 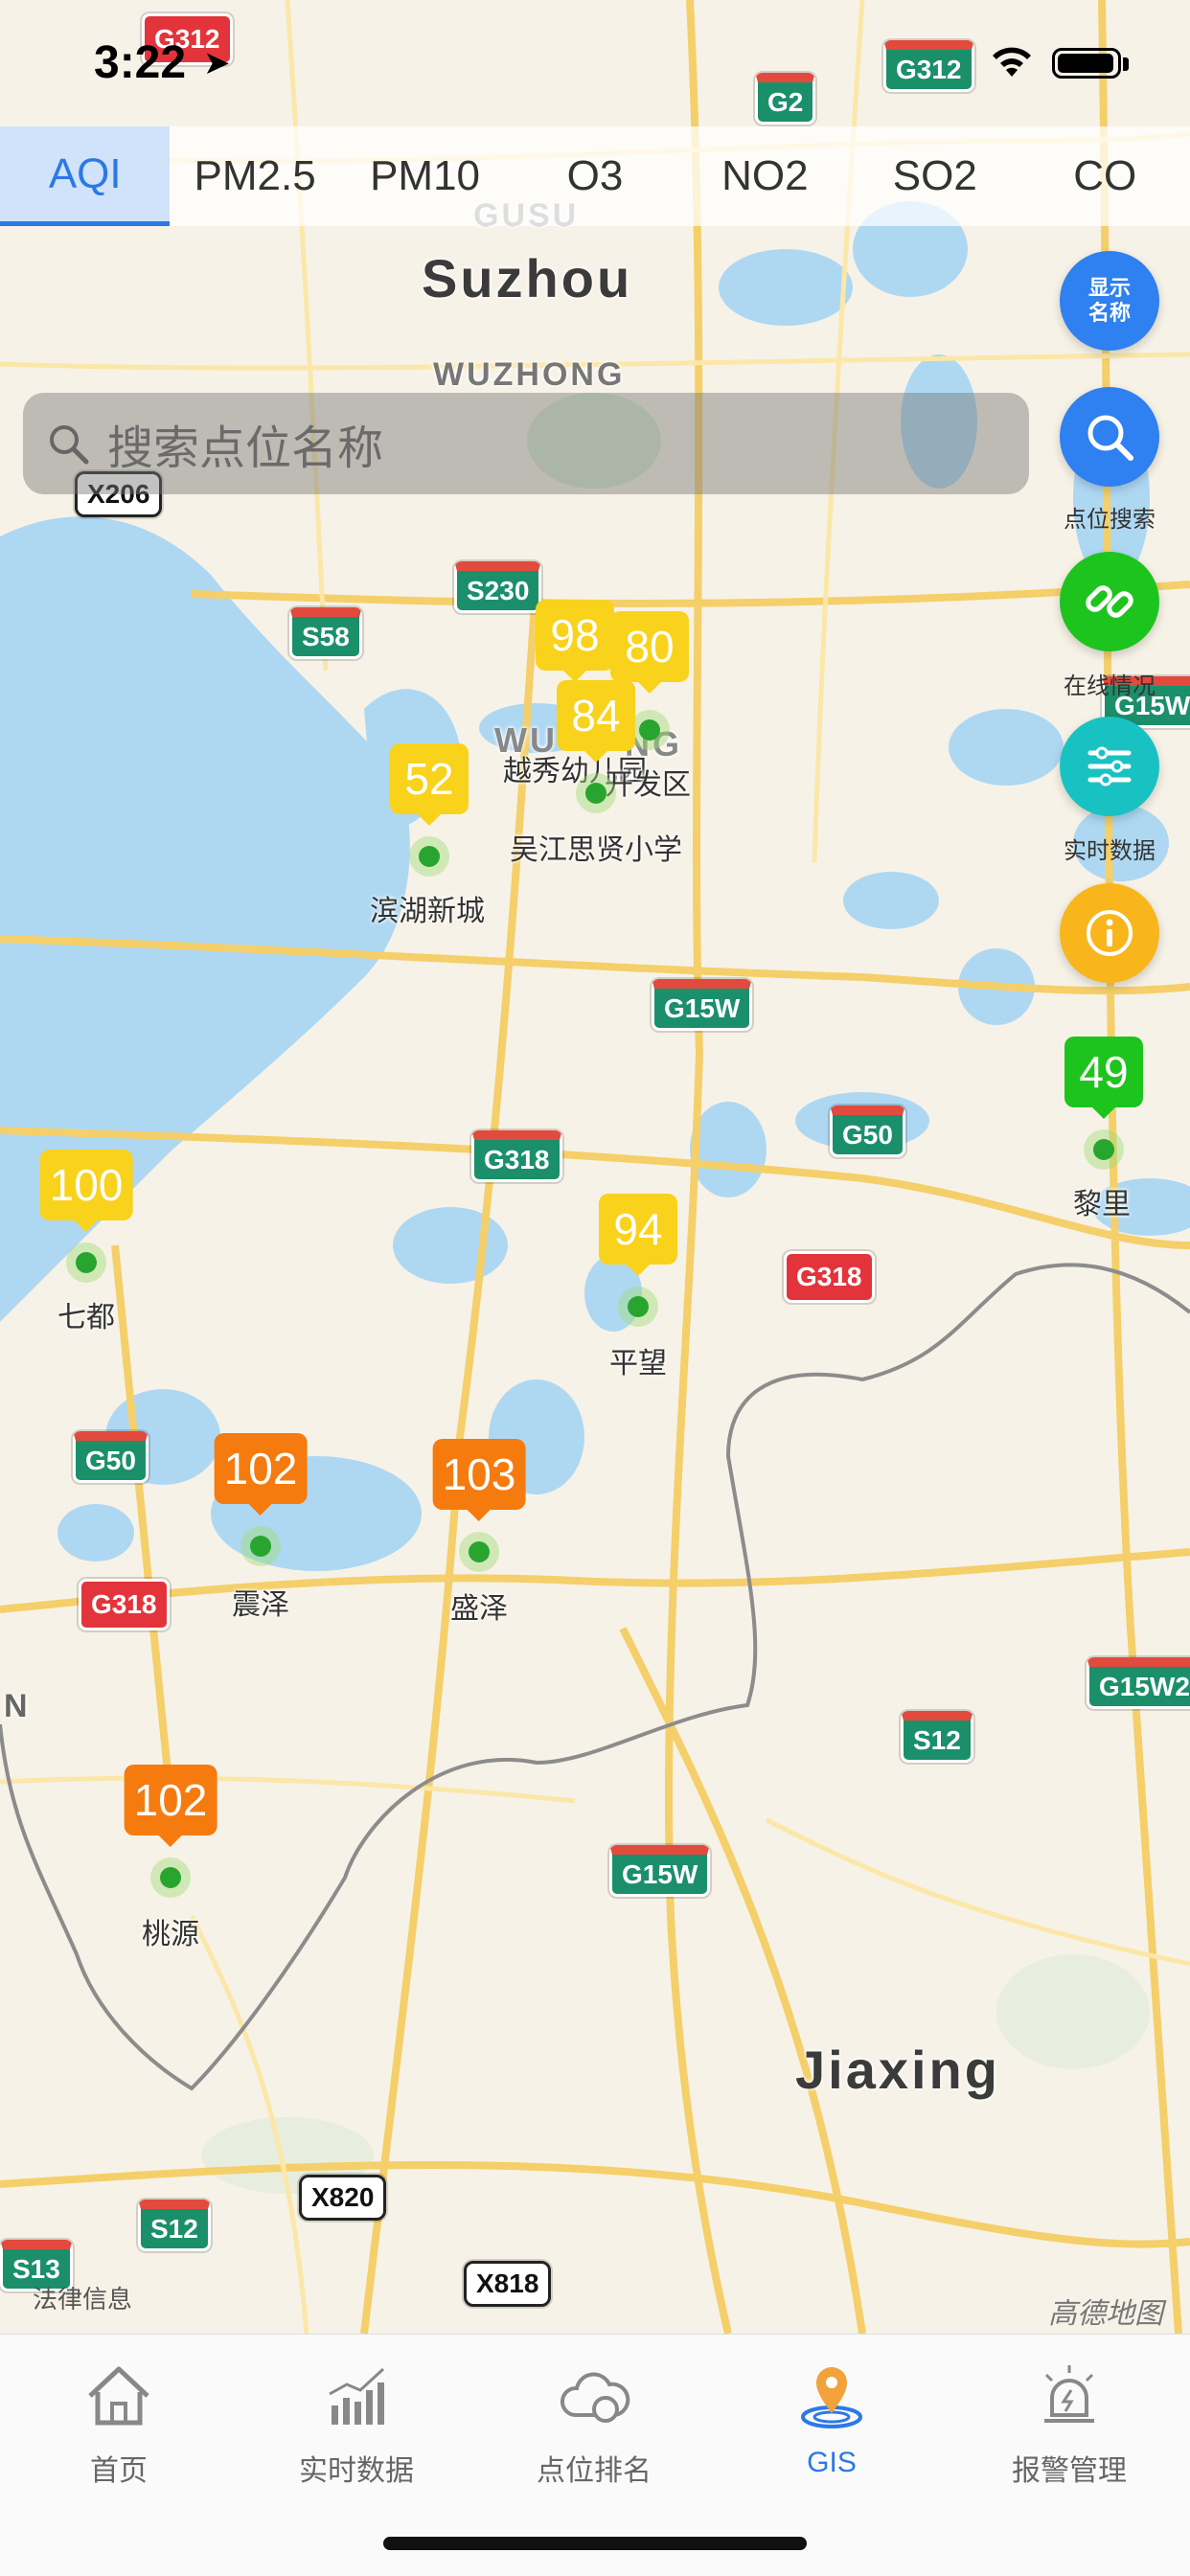 I want to click on tab-so2: SO2, so click(x=935, y=176).